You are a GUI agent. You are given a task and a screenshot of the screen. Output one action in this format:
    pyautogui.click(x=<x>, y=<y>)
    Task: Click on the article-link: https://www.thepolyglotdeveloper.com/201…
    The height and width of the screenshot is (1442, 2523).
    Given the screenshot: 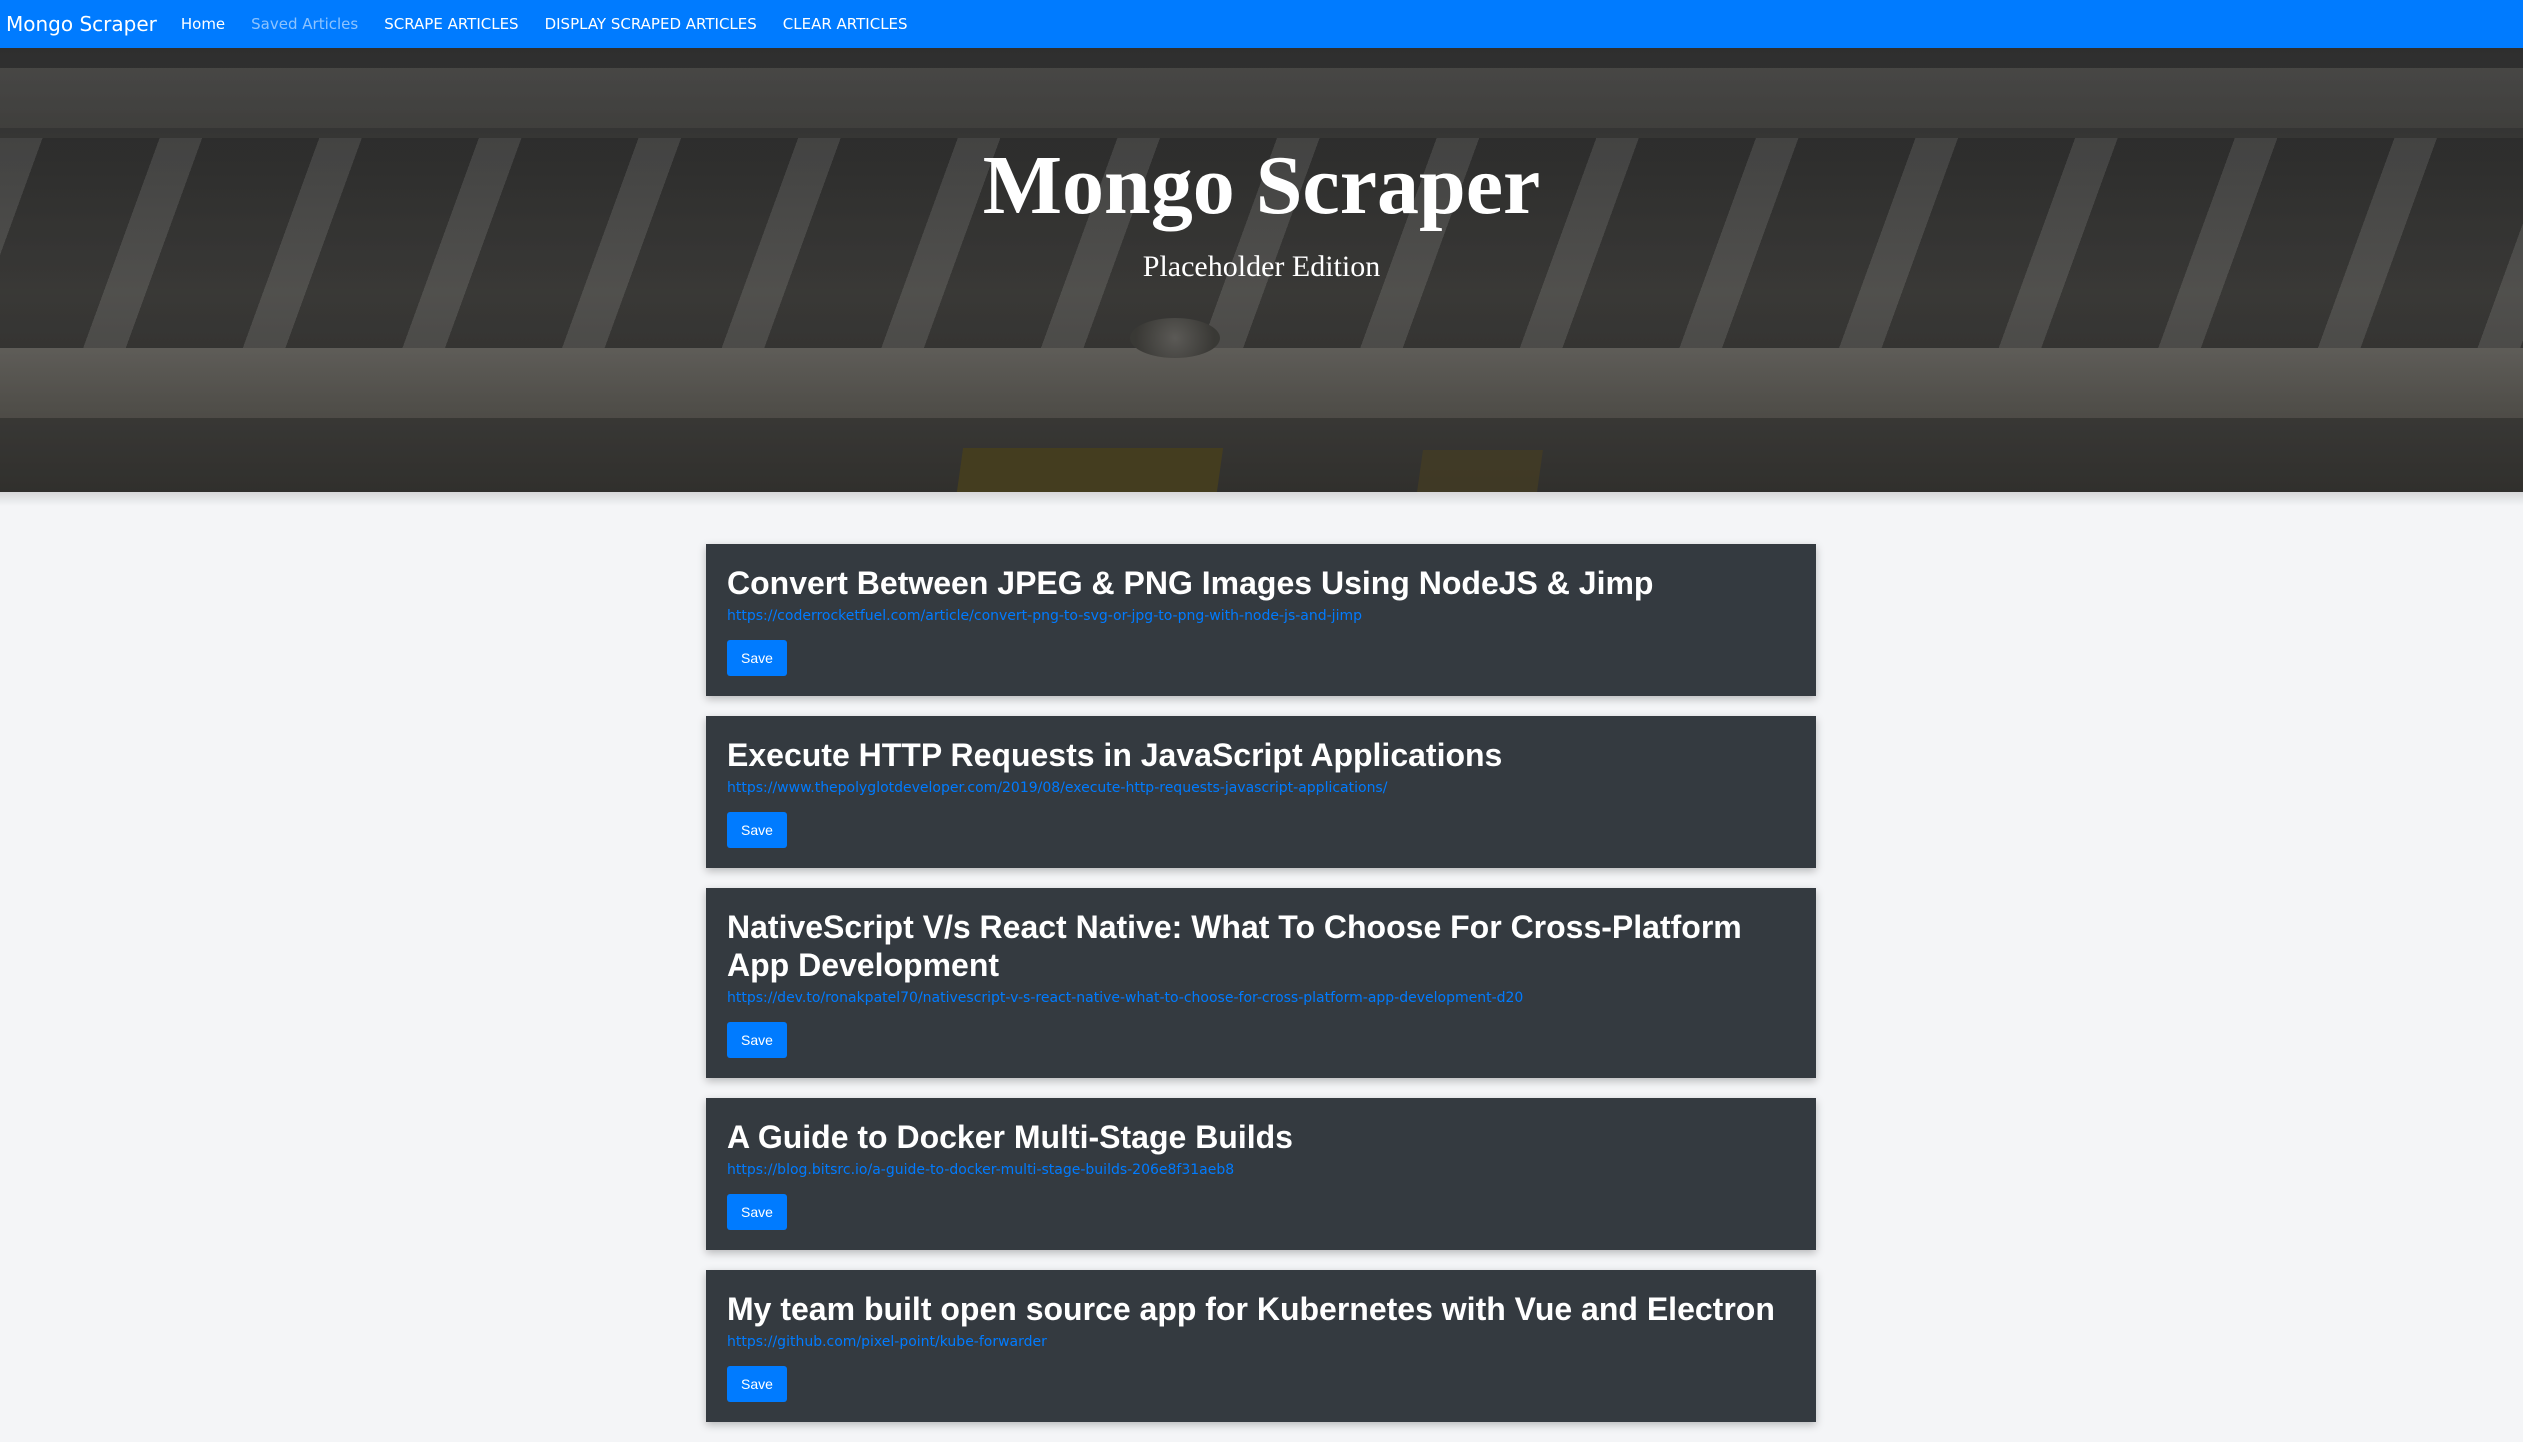 What is the action you would take?
    pyautogui.click(x=1261, y=788)
    